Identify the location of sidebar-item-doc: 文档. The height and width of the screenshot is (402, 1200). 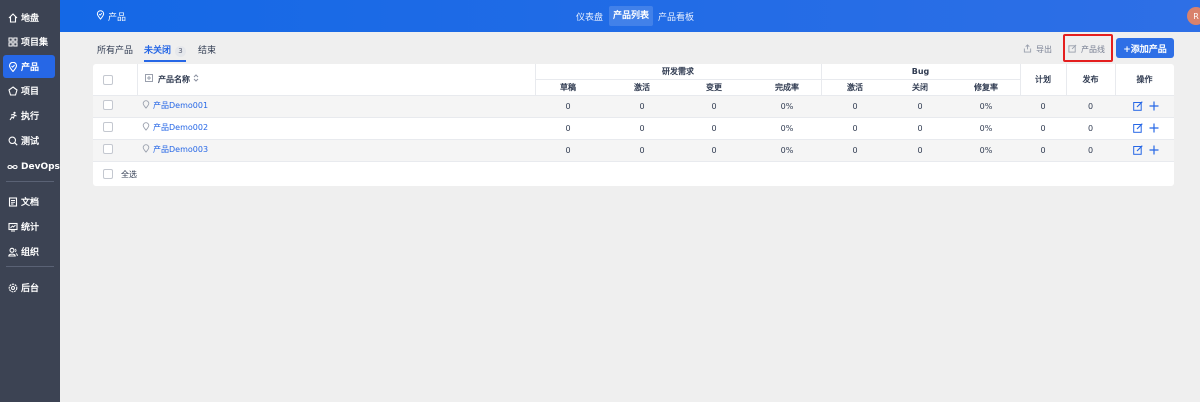
(30, 201).